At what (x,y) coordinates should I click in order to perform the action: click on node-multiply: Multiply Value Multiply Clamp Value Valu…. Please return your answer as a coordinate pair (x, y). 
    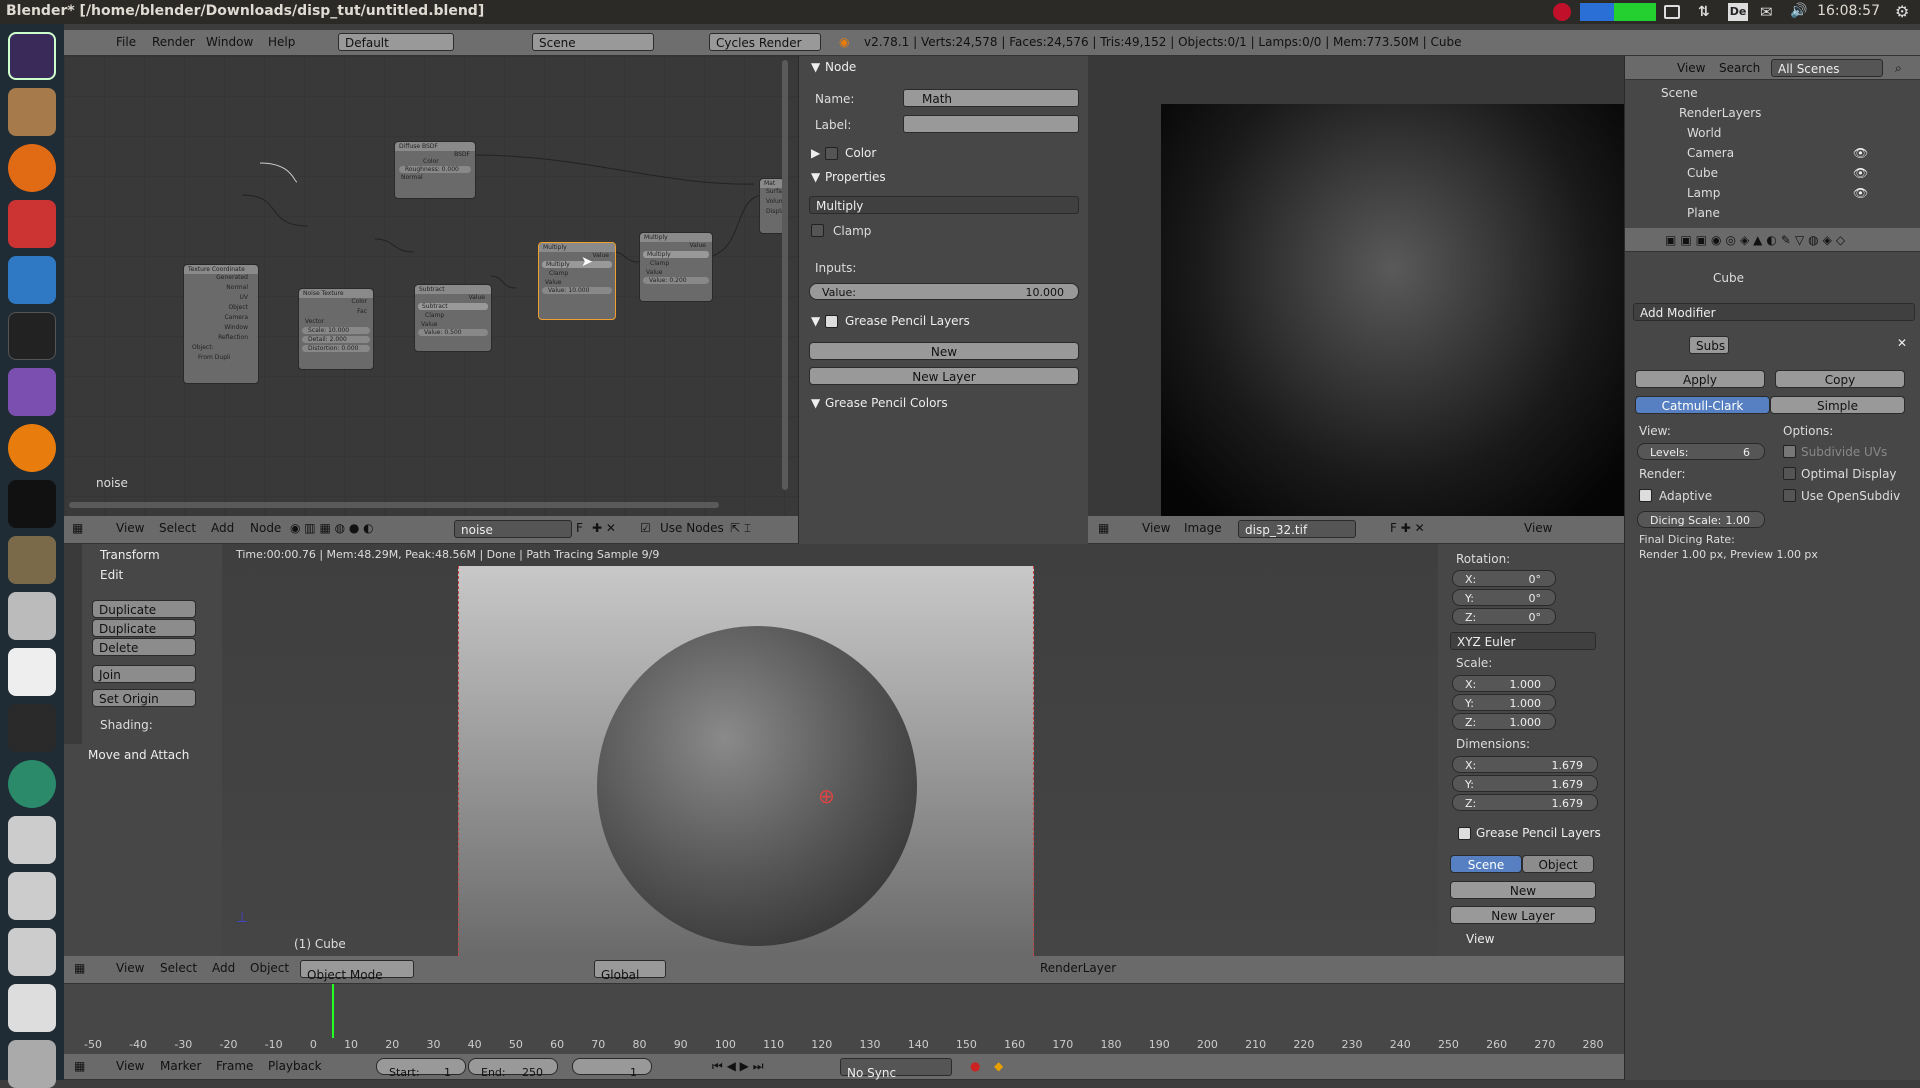
    Looking at the image, I should click on (676, 267).